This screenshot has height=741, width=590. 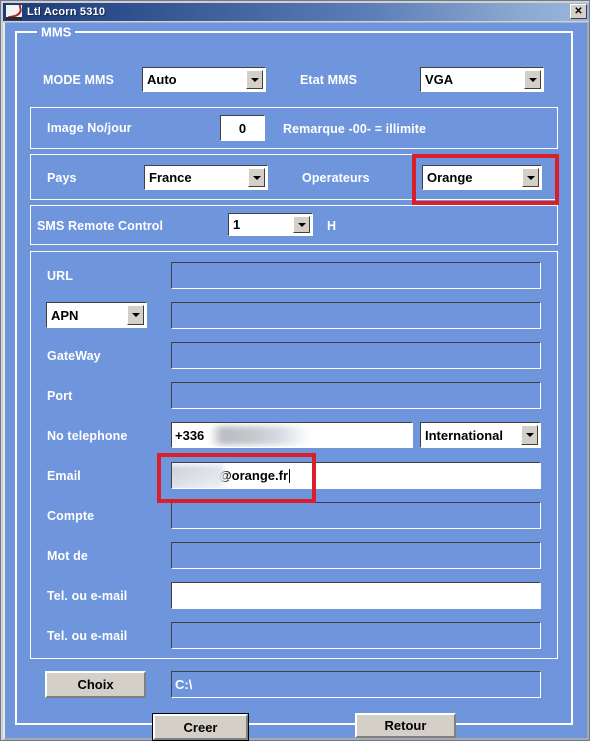 What do you see at coordinates (329, 80) in the screenshot?
I see `etat-mms-label: Etat MMS` at bounding box center [329, 80].